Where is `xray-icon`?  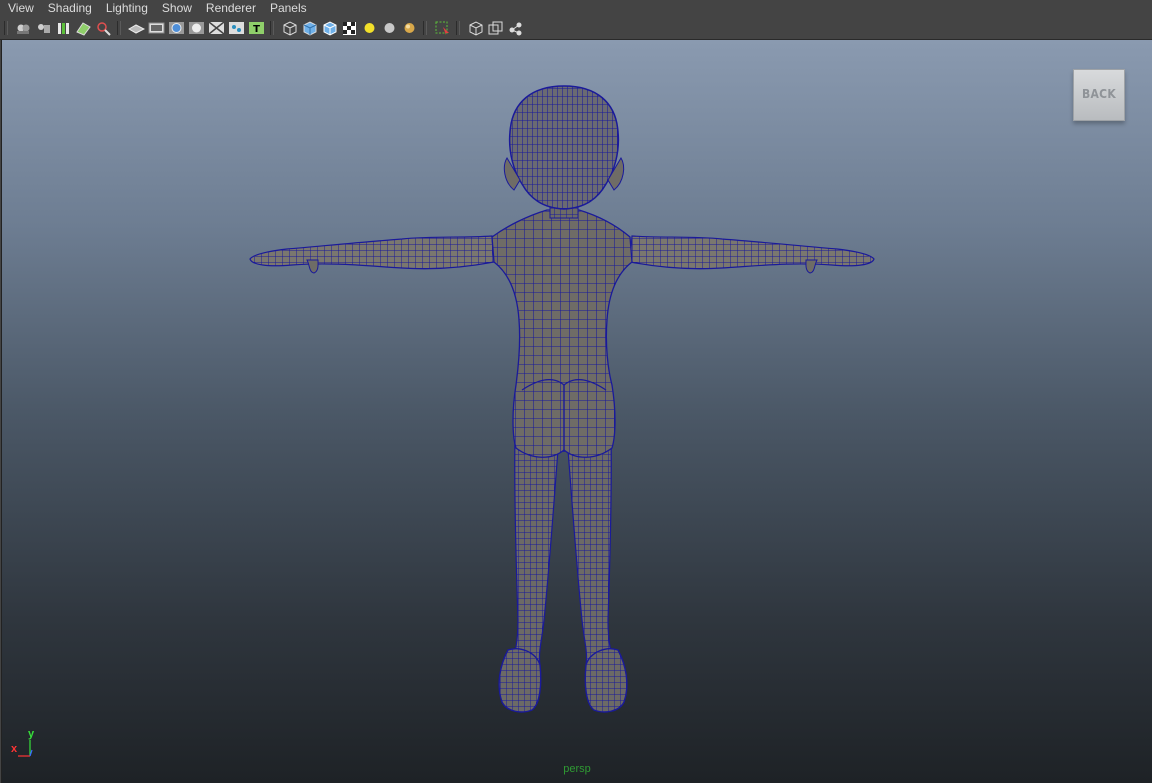 xray-icon is located at coordinates (475, 28).